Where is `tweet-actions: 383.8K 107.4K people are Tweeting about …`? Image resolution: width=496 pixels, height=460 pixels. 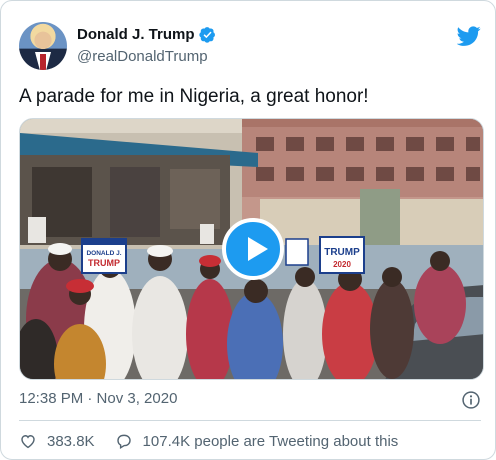
tweet-actions: 383.8K 107.4K people are Tweeting about … is located at coordinates (208, 441).